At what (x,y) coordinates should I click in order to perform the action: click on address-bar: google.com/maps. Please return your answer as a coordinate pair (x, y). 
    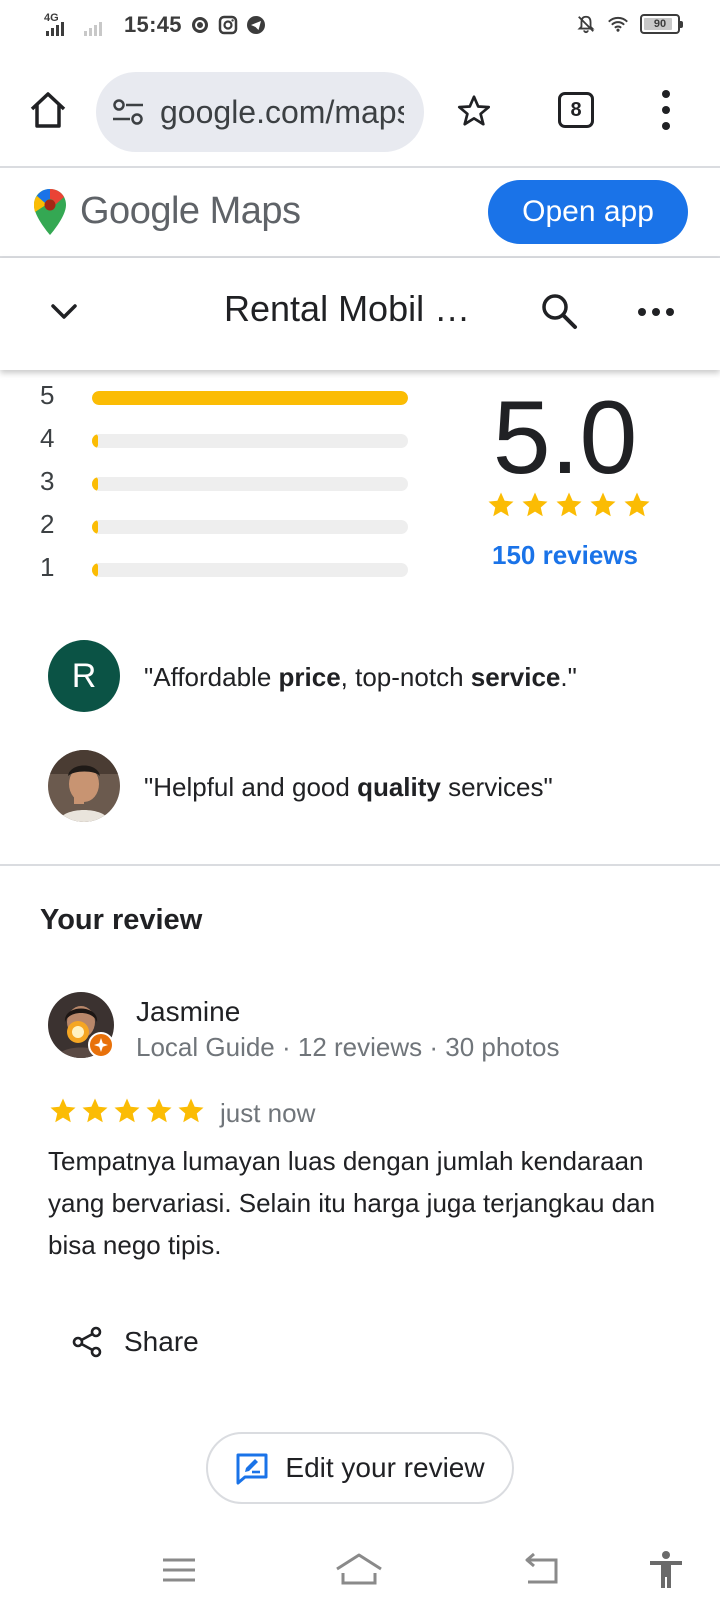
    Looking at the image, I should click on (260, 112).